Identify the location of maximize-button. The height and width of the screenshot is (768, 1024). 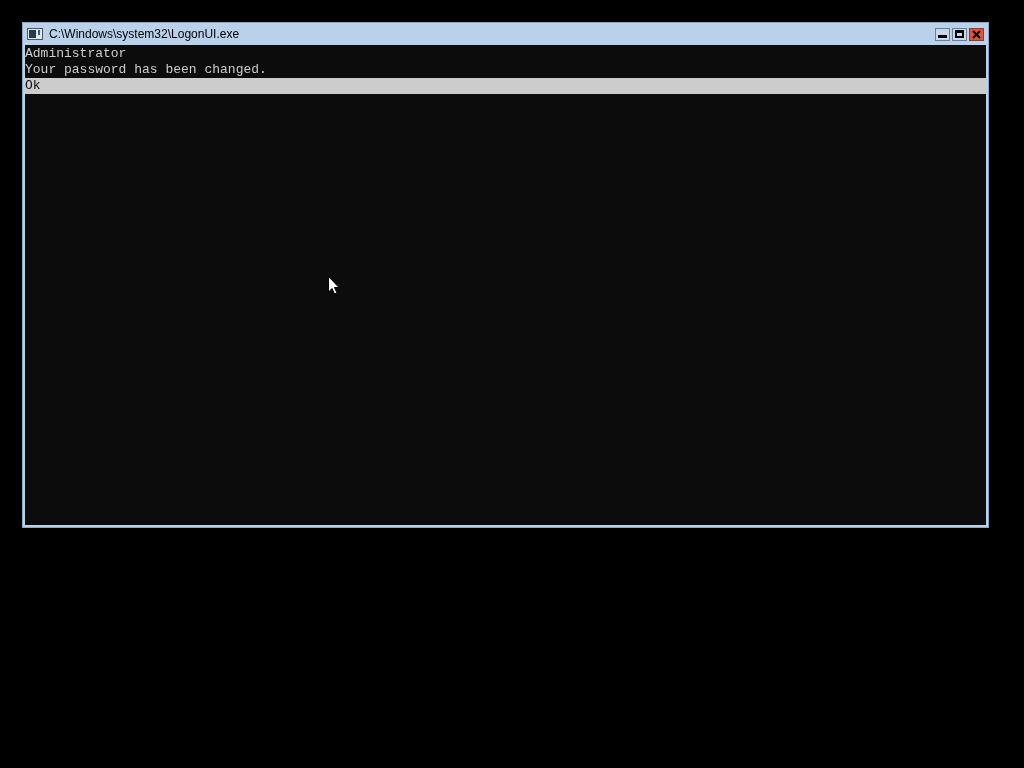
(959, 34).